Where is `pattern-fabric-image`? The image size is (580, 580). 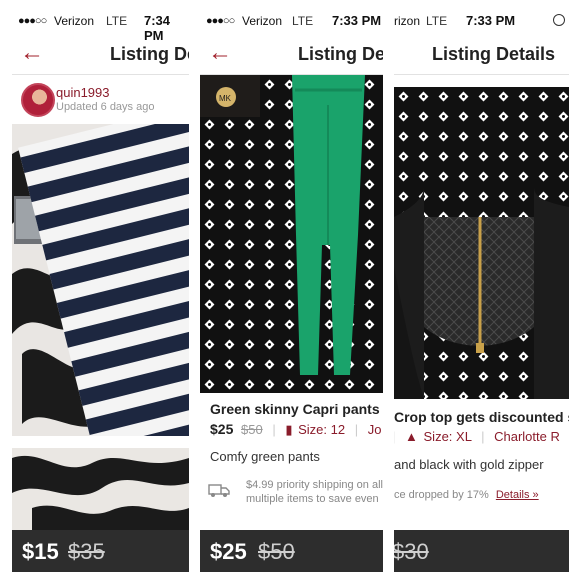 pattern-fabric-image is located at coordinates (100, 490).